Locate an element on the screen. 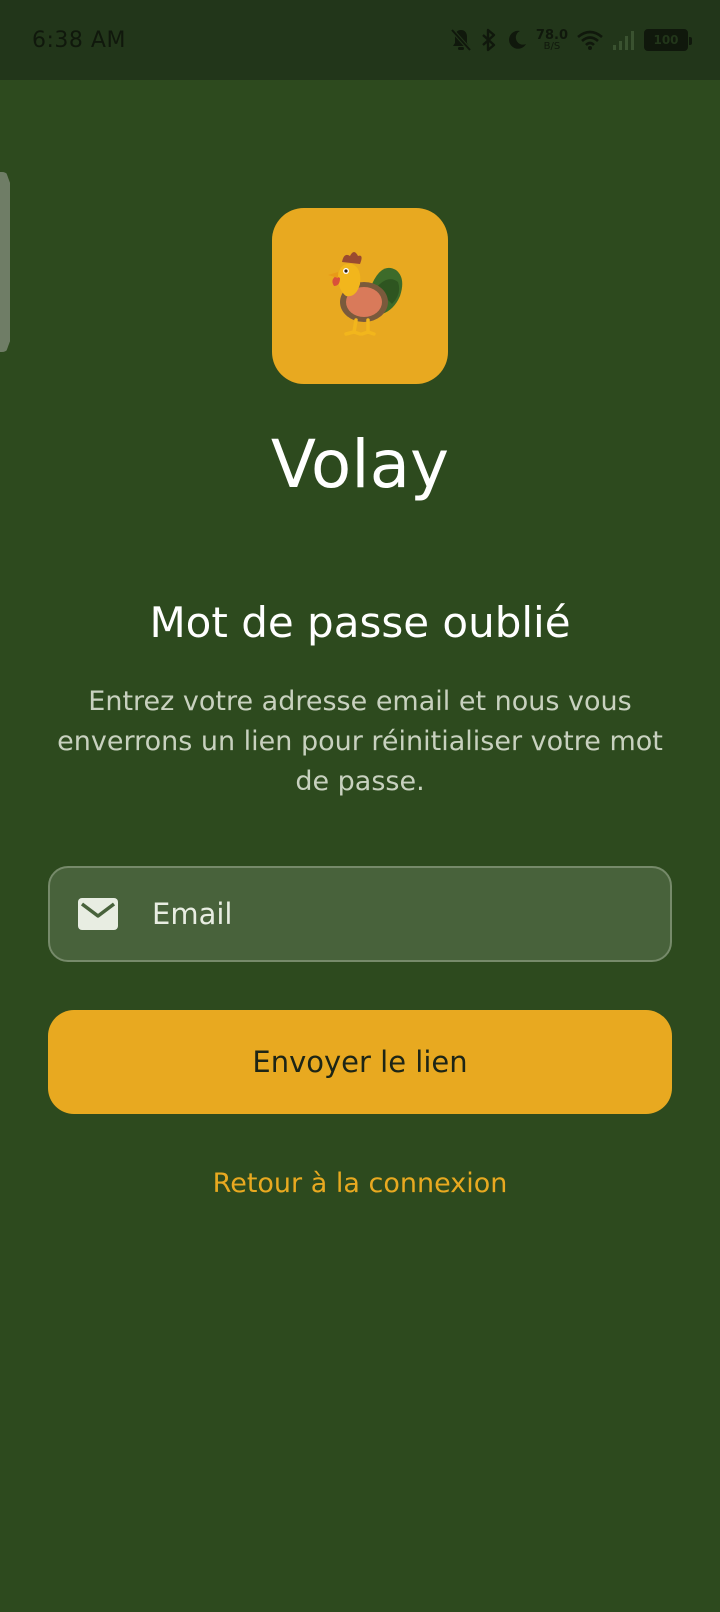  status-icons: 78.0 B/S 100 is located at coordinates (571, 39).